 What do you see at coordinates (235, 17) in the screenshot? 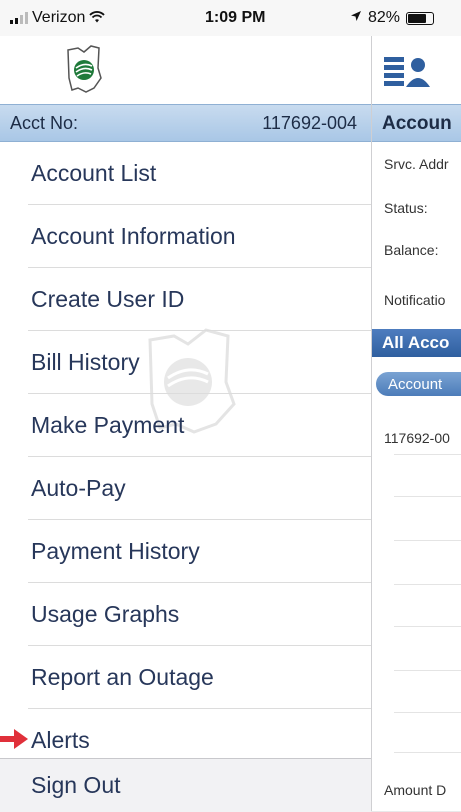
I see `status-time: 1:09 PM` at bounding box center [235, 17].